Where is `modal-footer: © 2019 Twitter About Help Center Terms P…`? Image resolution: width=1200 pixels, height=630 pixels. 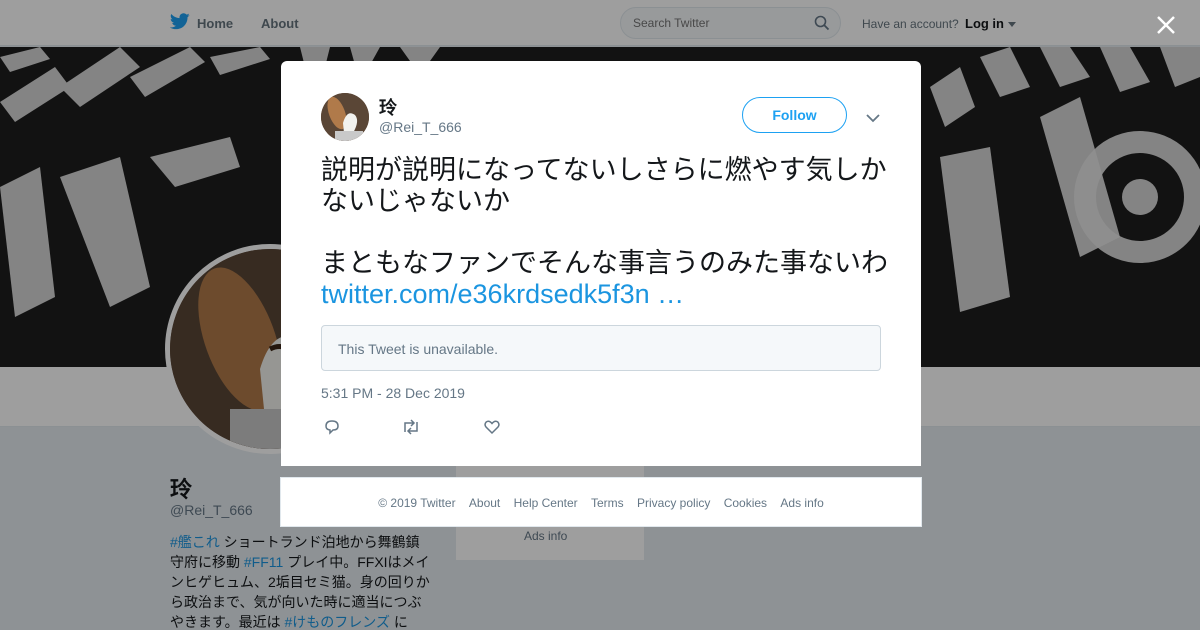
modal-footer: © 2019 Twitter About Help Center Terms P… is located at coordinates (601, 502).